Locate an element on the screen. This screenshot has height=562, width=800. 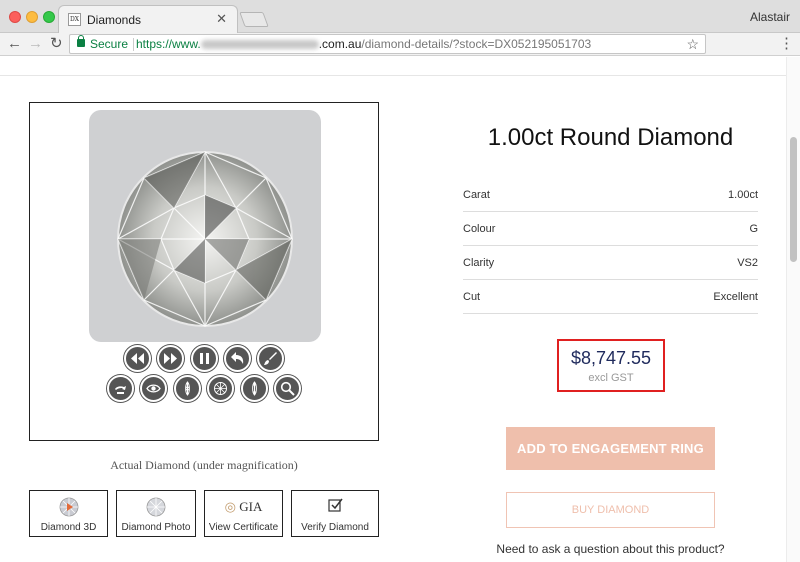
facet-top-icon is located at coordinates (221, 388).